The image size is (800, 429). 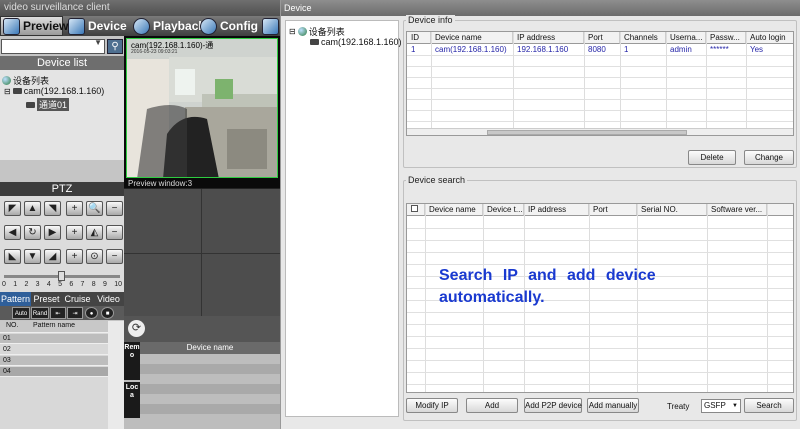 I want to click on tab-preview: Preview, so click(x=34, y=26).